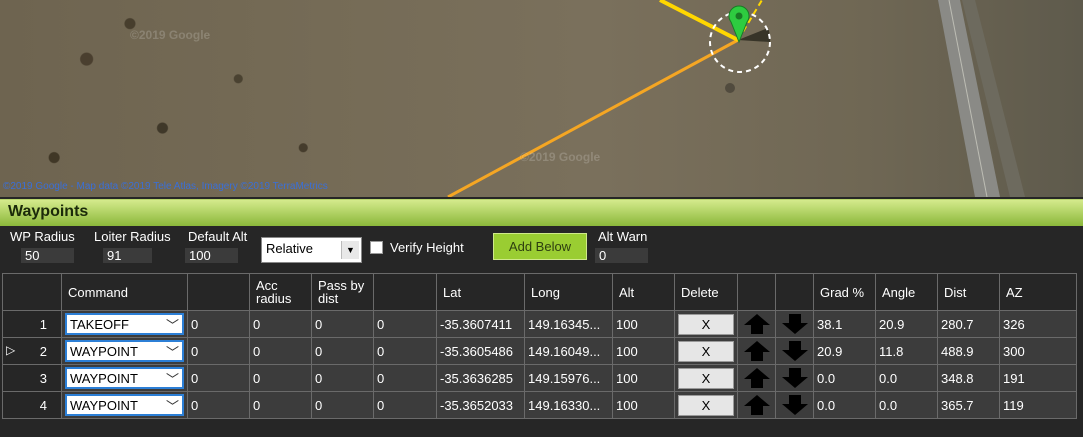 The width and height of the screenshot is (1083, 437). Describe the element at coordinates (480, 405) in the screenshot. I see `lat-cell: -35.3652033` at that location.